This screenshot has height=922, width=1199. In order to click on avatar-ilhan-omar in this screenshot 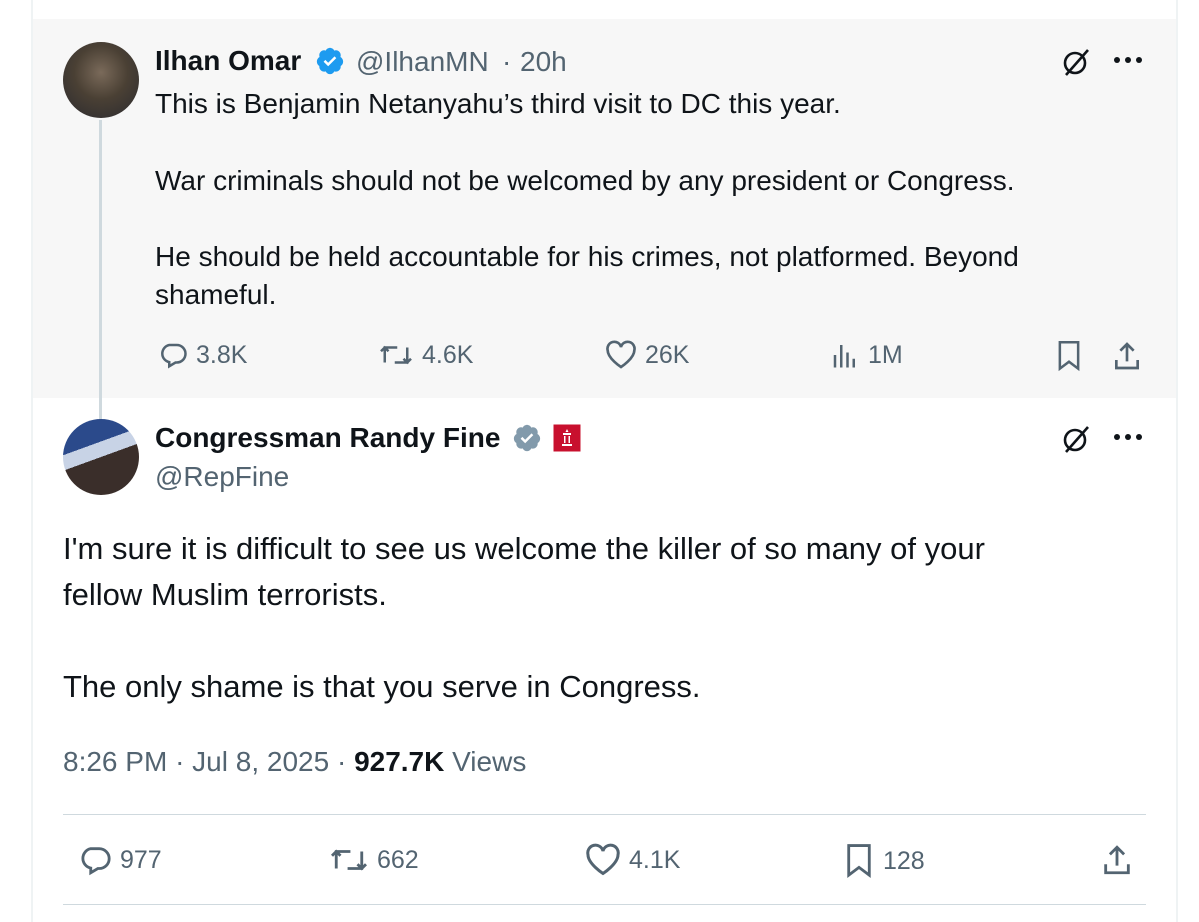, I will do `click(101, 80)`.